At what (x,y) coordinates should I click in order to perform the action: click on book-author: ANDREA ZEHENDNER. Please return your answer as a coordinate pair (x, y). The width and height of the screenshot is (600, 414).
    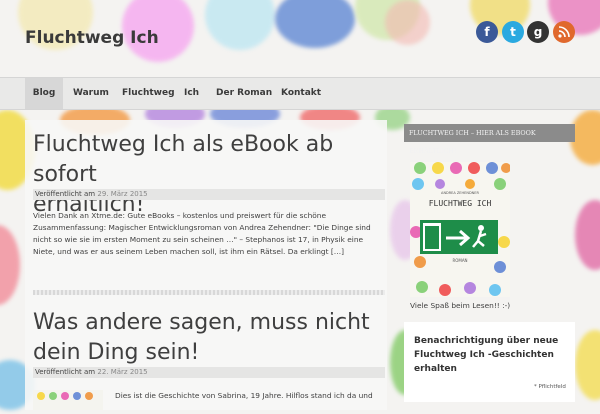
    Looking at the image, I should click on (460, 193).